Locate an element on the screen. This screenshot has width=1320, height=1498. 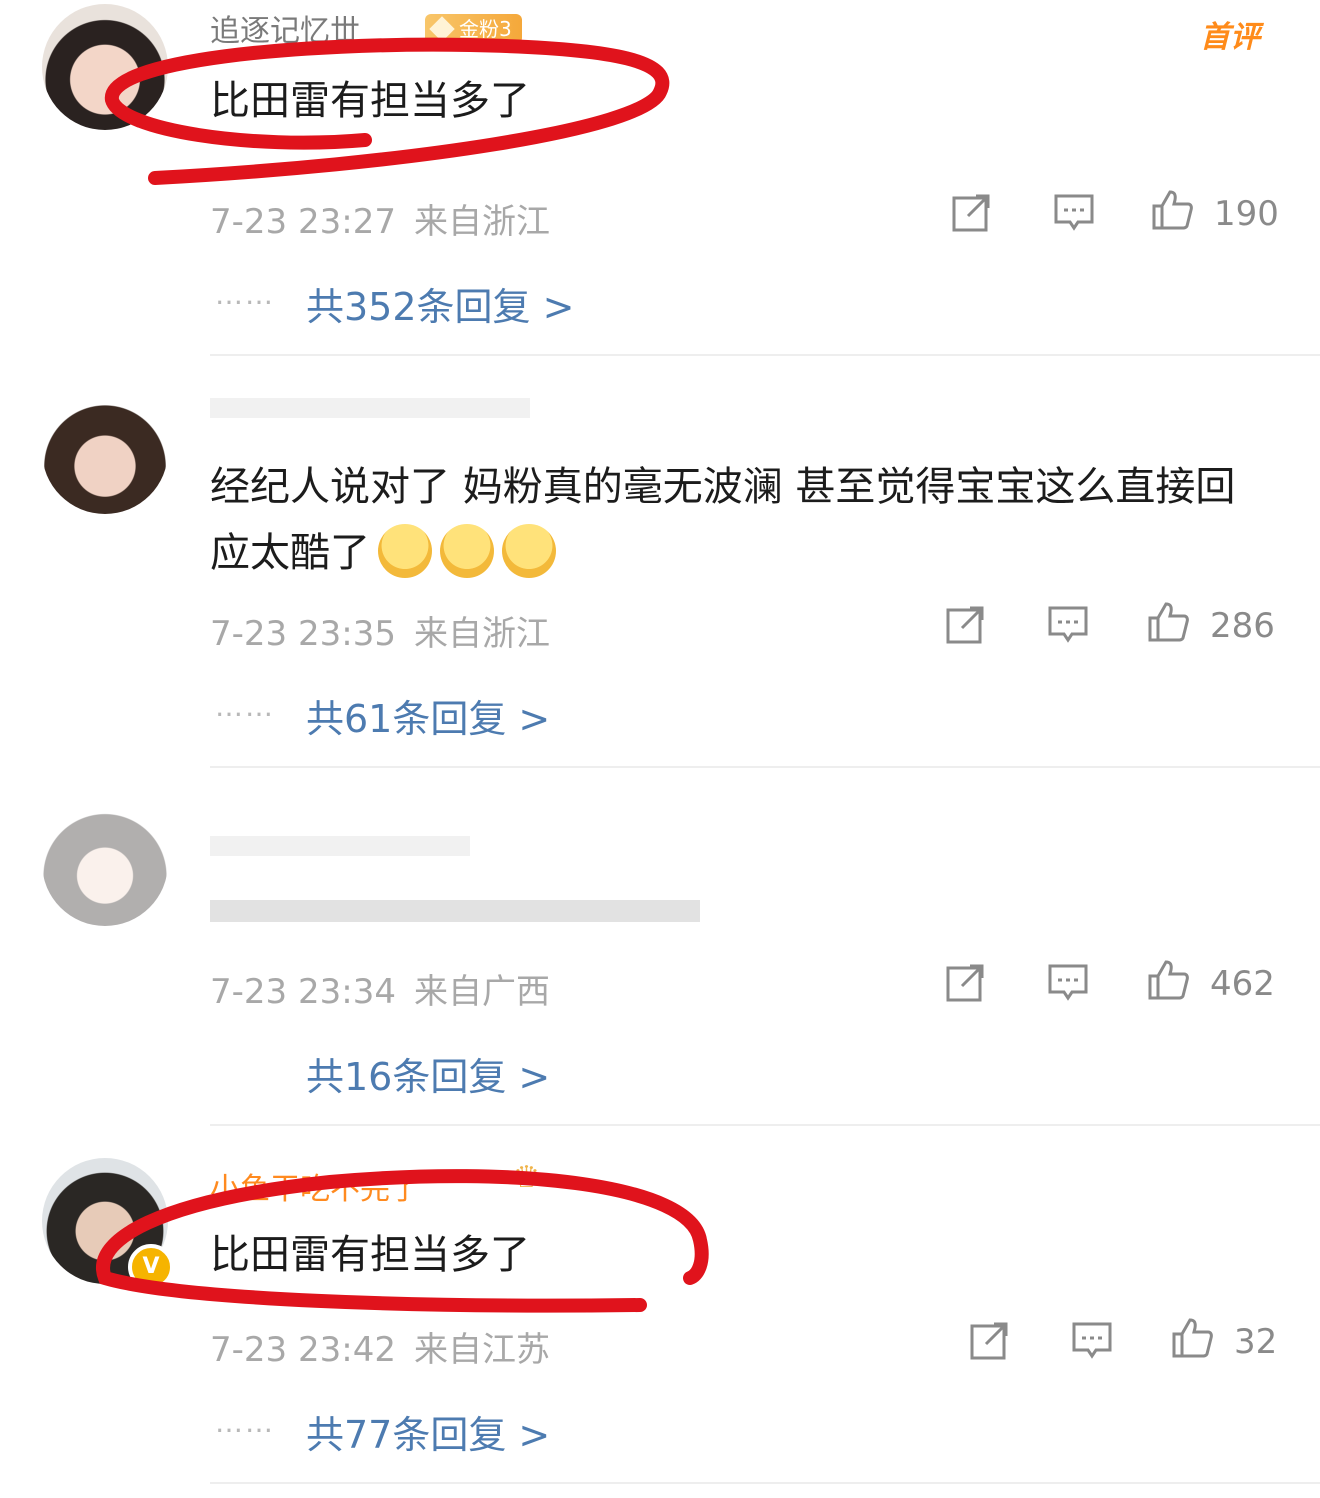
username: 小鱼干吃不完了 is located at coordinates (315, 1186).